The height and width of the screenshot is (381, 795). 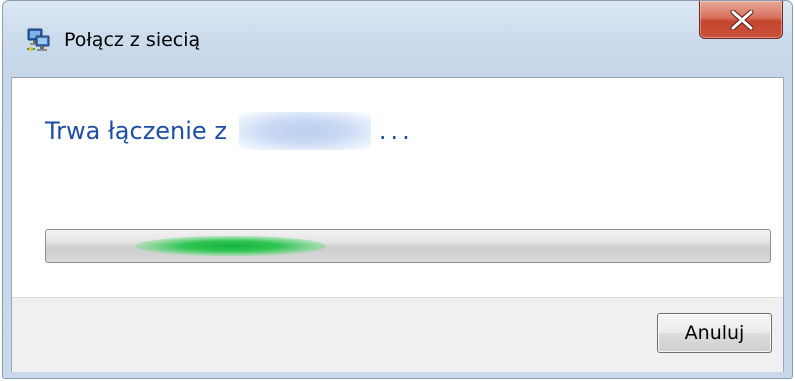 I want to click on close-button, so click(x=741, y=20).